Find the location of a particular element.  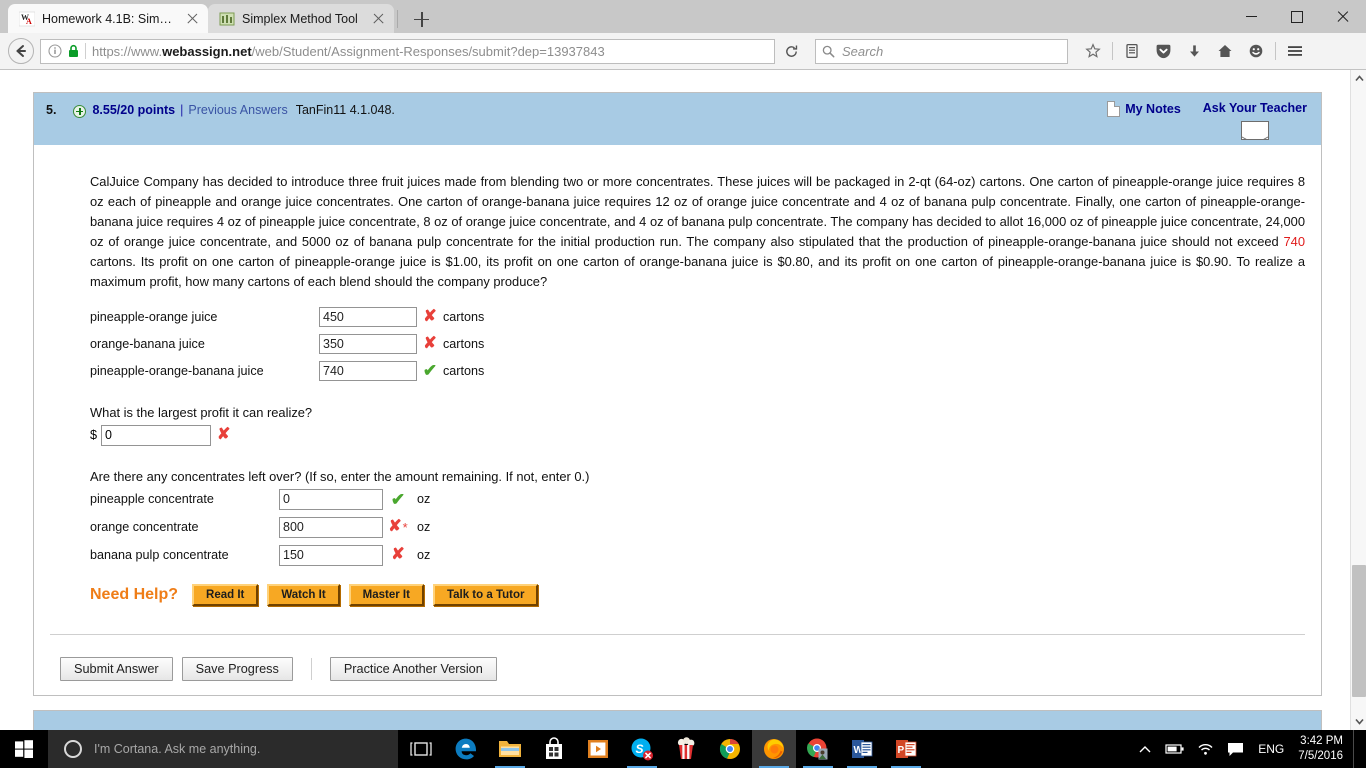

new-tab-button is located at coordinates (421, 19).